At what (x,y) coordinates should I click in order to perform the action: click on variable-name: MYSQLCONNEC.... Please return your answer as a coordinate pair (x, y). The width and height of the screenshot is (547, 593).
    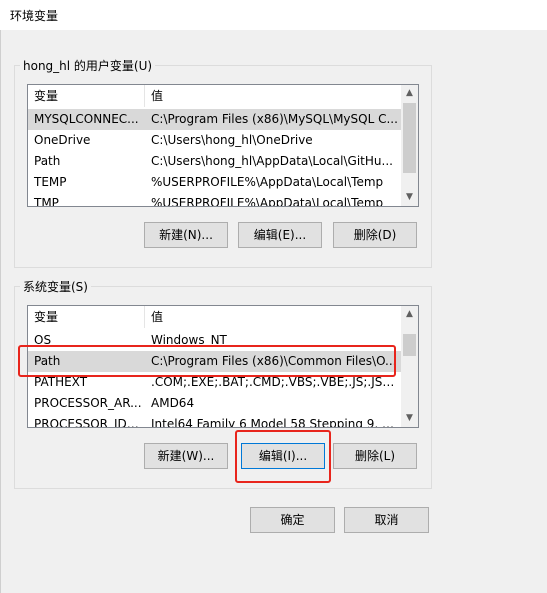
    Looking at the image, I should click on (86, 119).